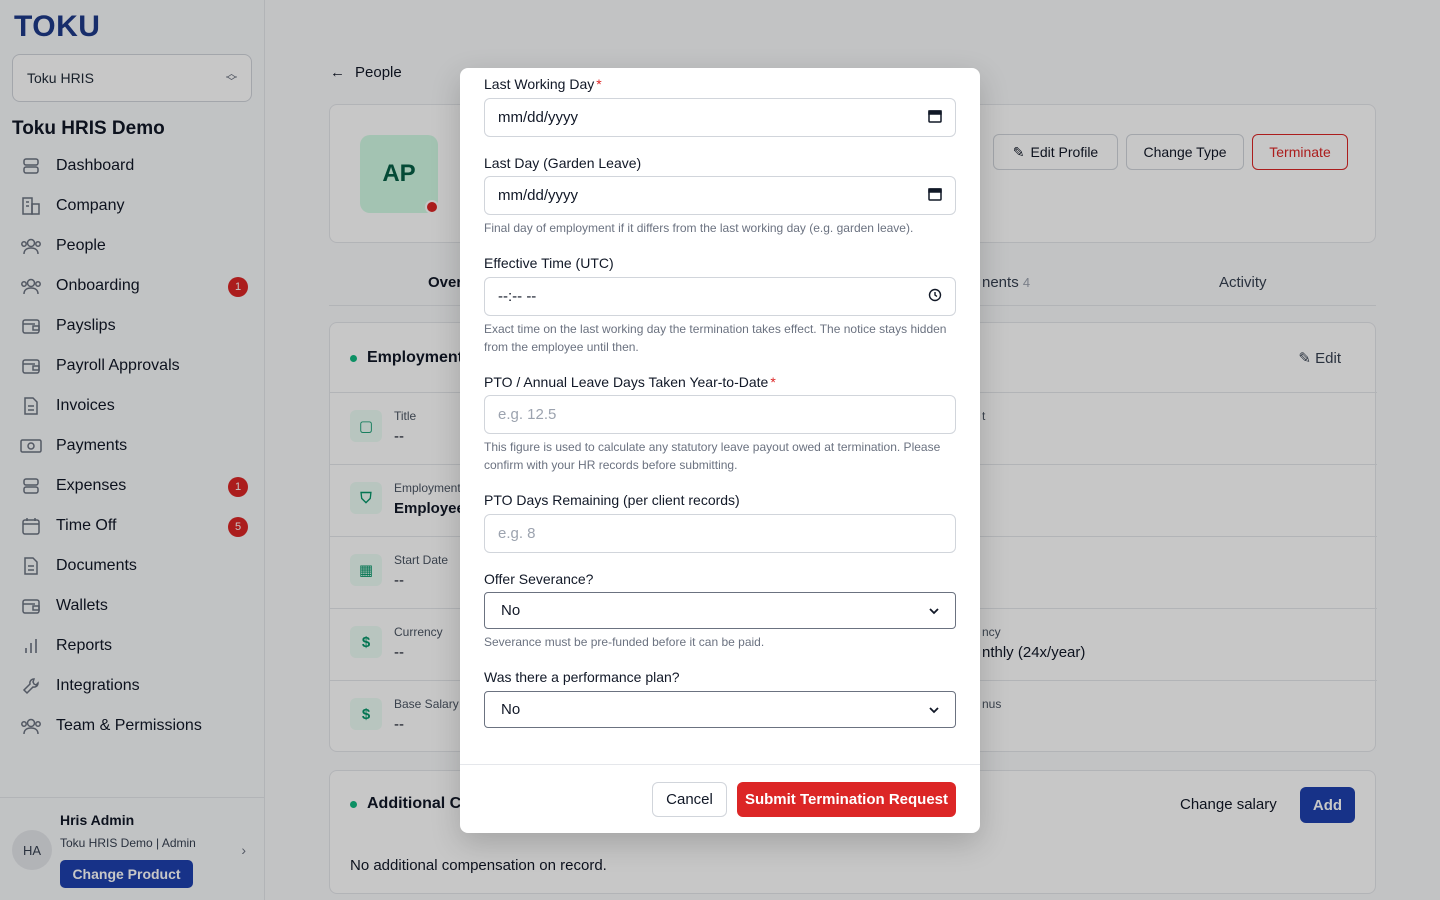 Image resolution: width=1440 pixels, height=900 pixels. What do you see at coordinates (517, 296) in the screenshot?
I see `time-value: --:-- --` at bounding box center [517, 296].